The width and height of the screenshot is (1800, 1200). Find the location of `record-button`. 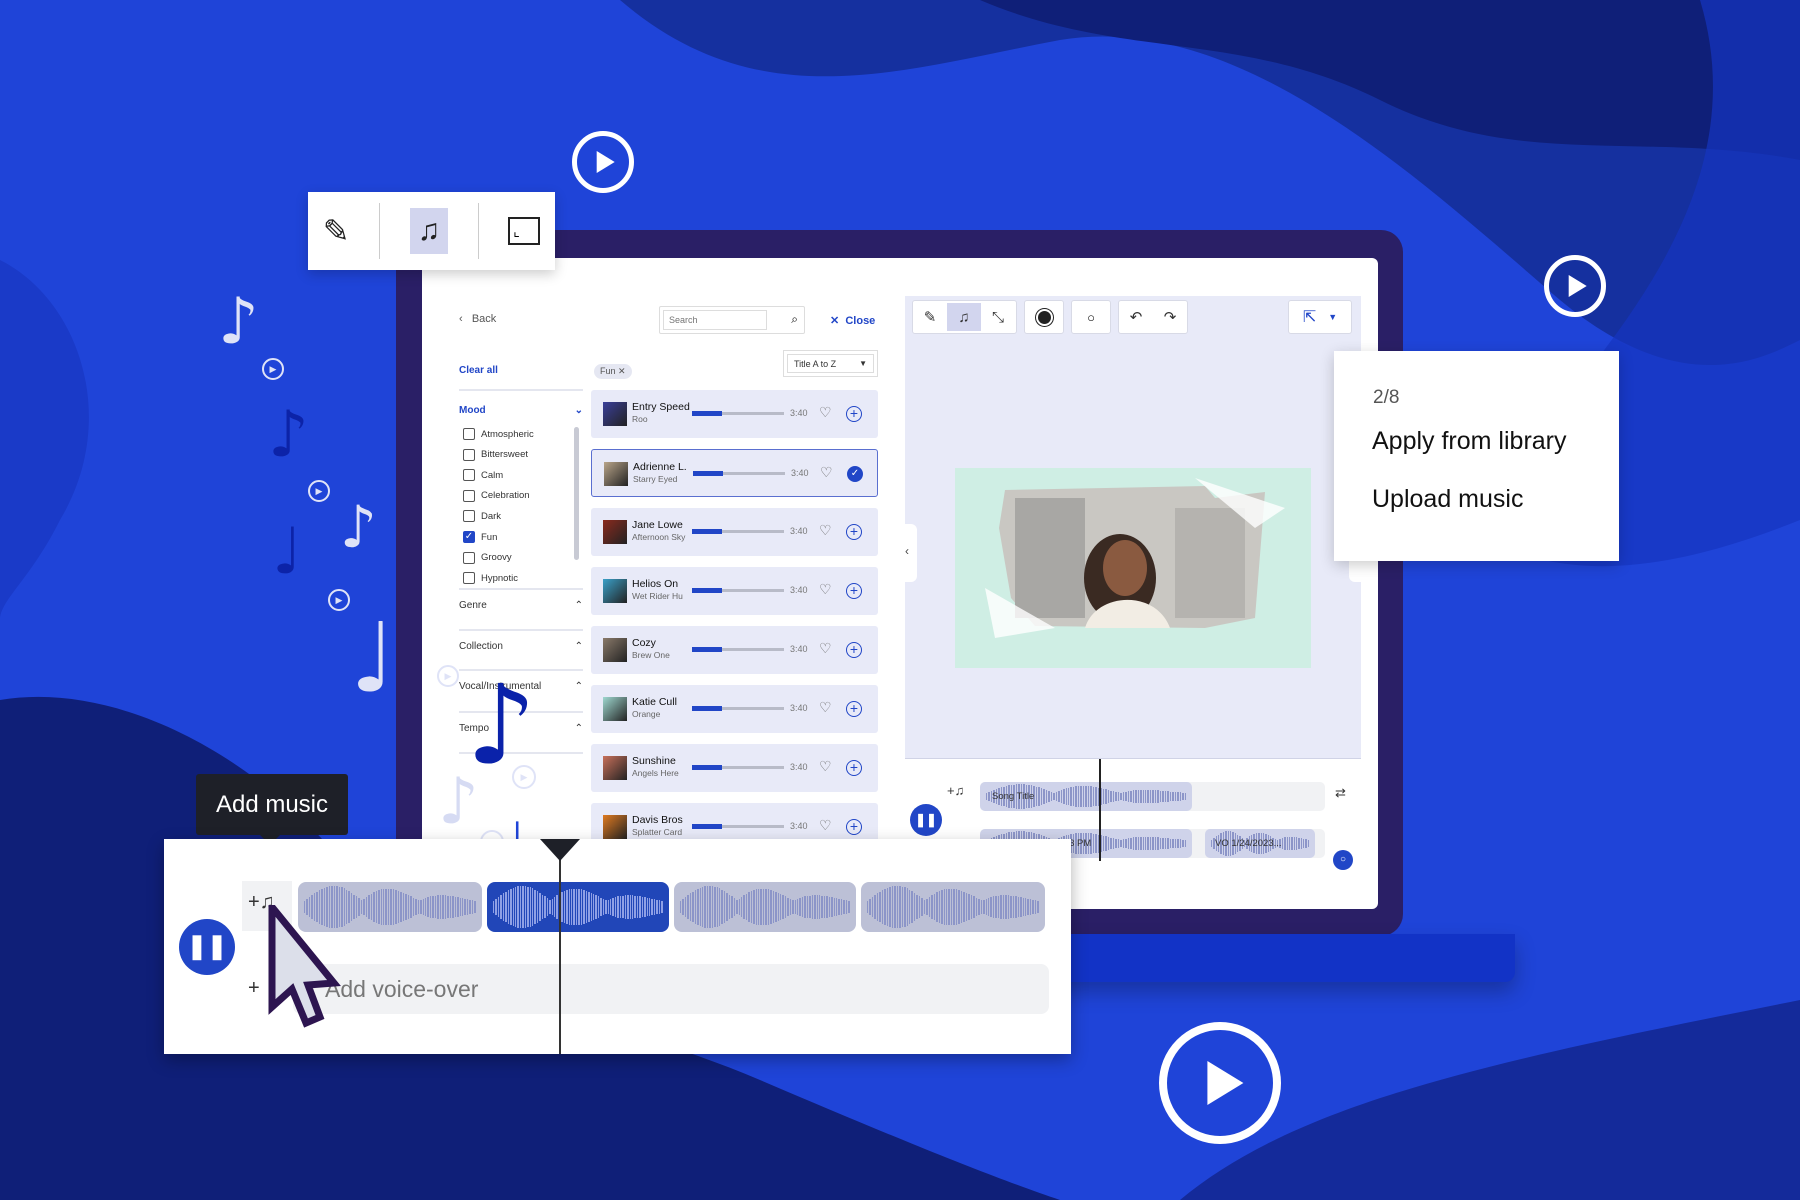

record-button is located at coordinates (1044, 317).